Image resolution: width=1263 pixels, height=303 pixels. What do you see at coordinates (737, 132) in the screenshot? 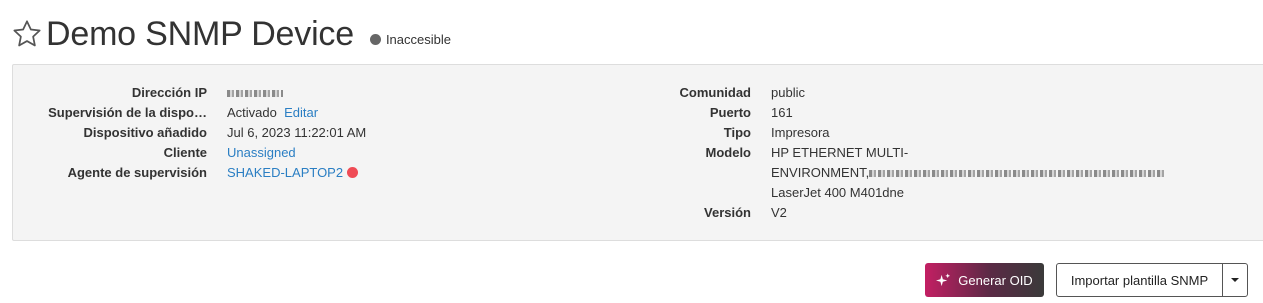
I see `detail-label: Tipo` at bounding box center [737, 132].